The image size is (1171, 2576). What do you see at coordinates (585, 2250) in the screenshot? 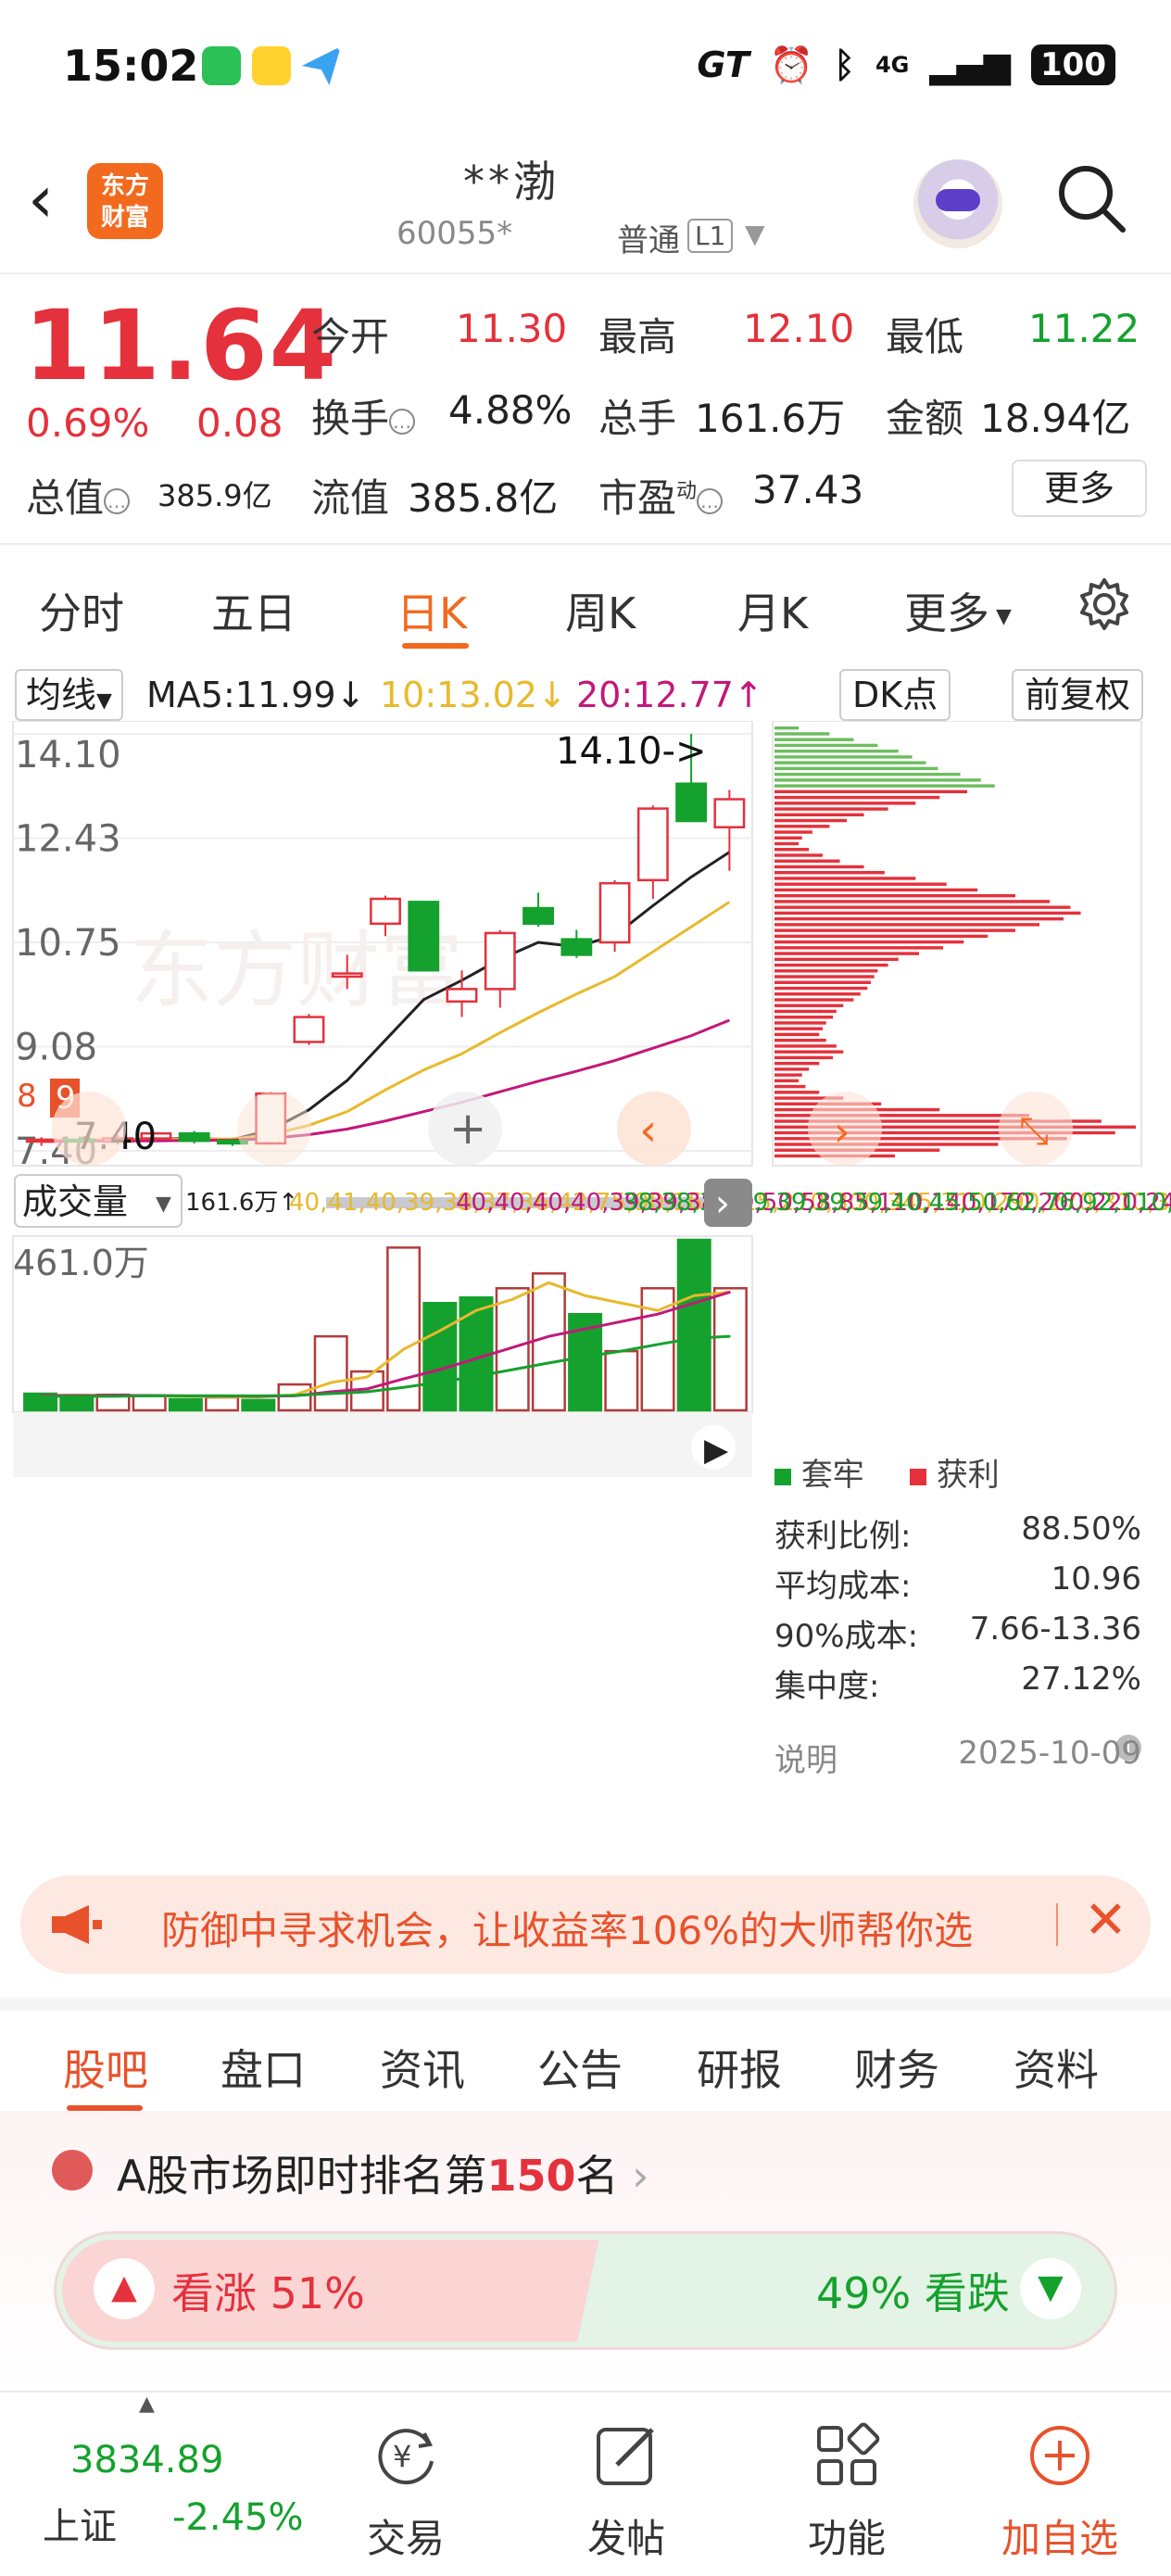
I see `market-ranking: A股市场即时排名第150名 › ▲ 看涨 51% 49% 看跌 ▼` at bounding box center [585, 2250].